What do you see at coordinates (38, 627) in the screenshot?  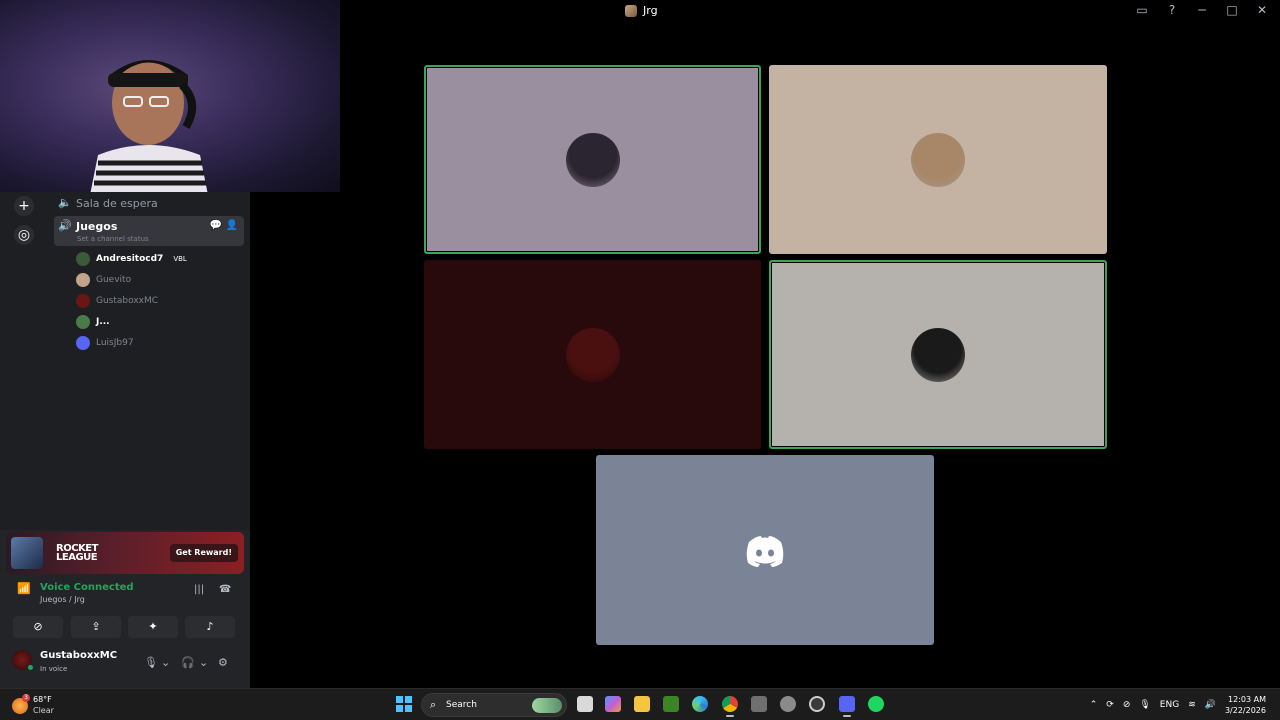 I see `camera-off-button: ⊘` at bounding box center [38, 627].